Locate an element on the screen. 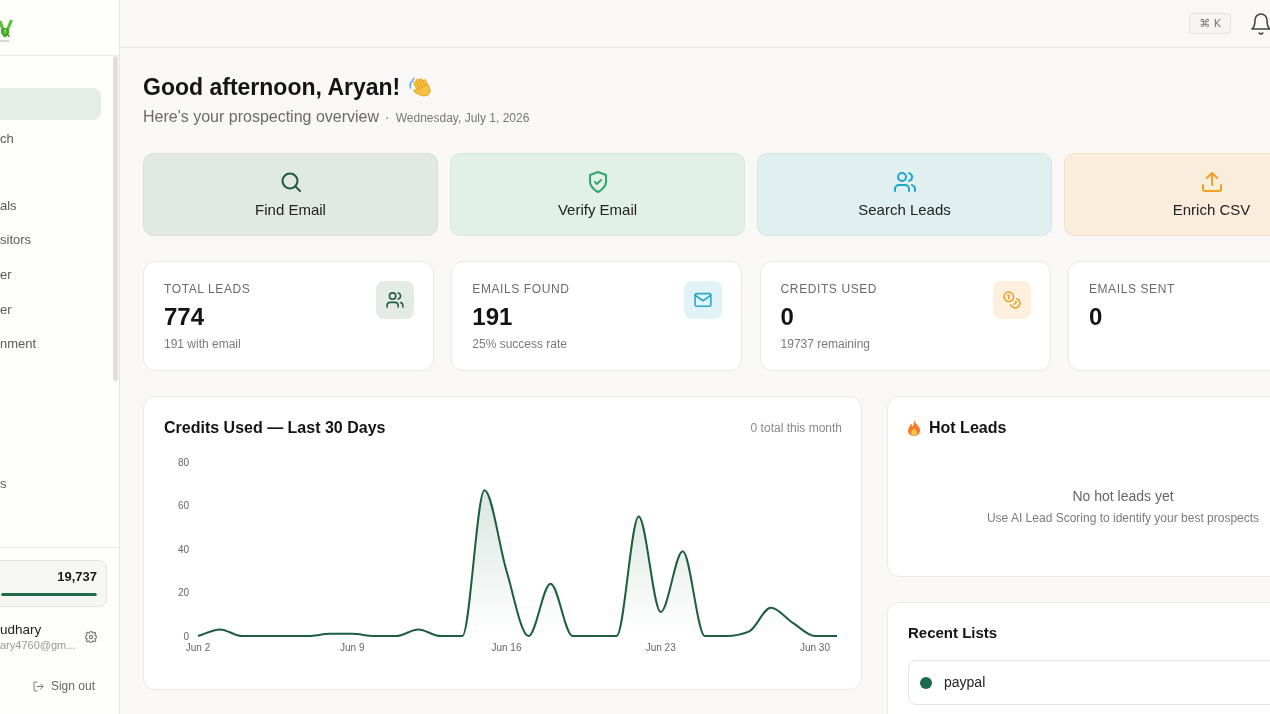  shield-check-icon is located at coordinates (597, 182).